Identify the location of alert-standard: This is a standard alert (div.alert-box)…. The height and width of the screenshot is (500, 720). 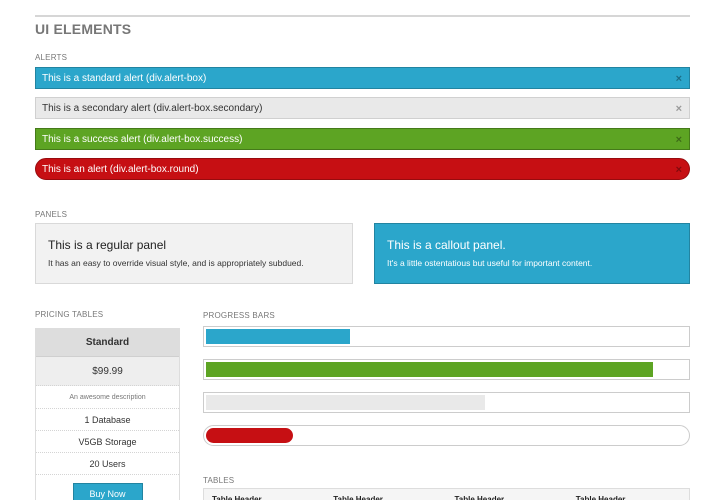
(362, 78).